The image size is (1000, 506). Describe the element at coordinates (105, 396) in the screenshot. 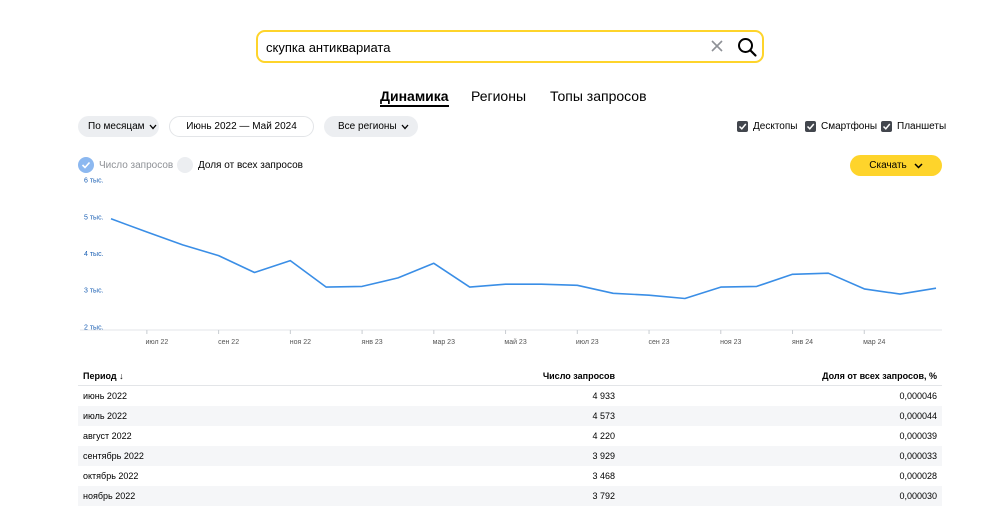

I see `cell-period: июнь 2022` at that location.